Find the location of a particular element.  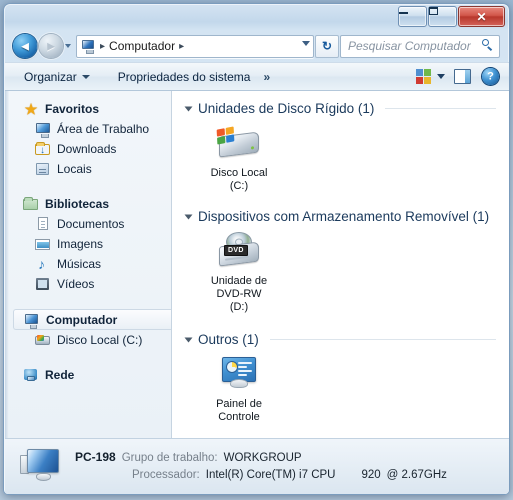

computer-large-icon is located at coordinates (42, 467).